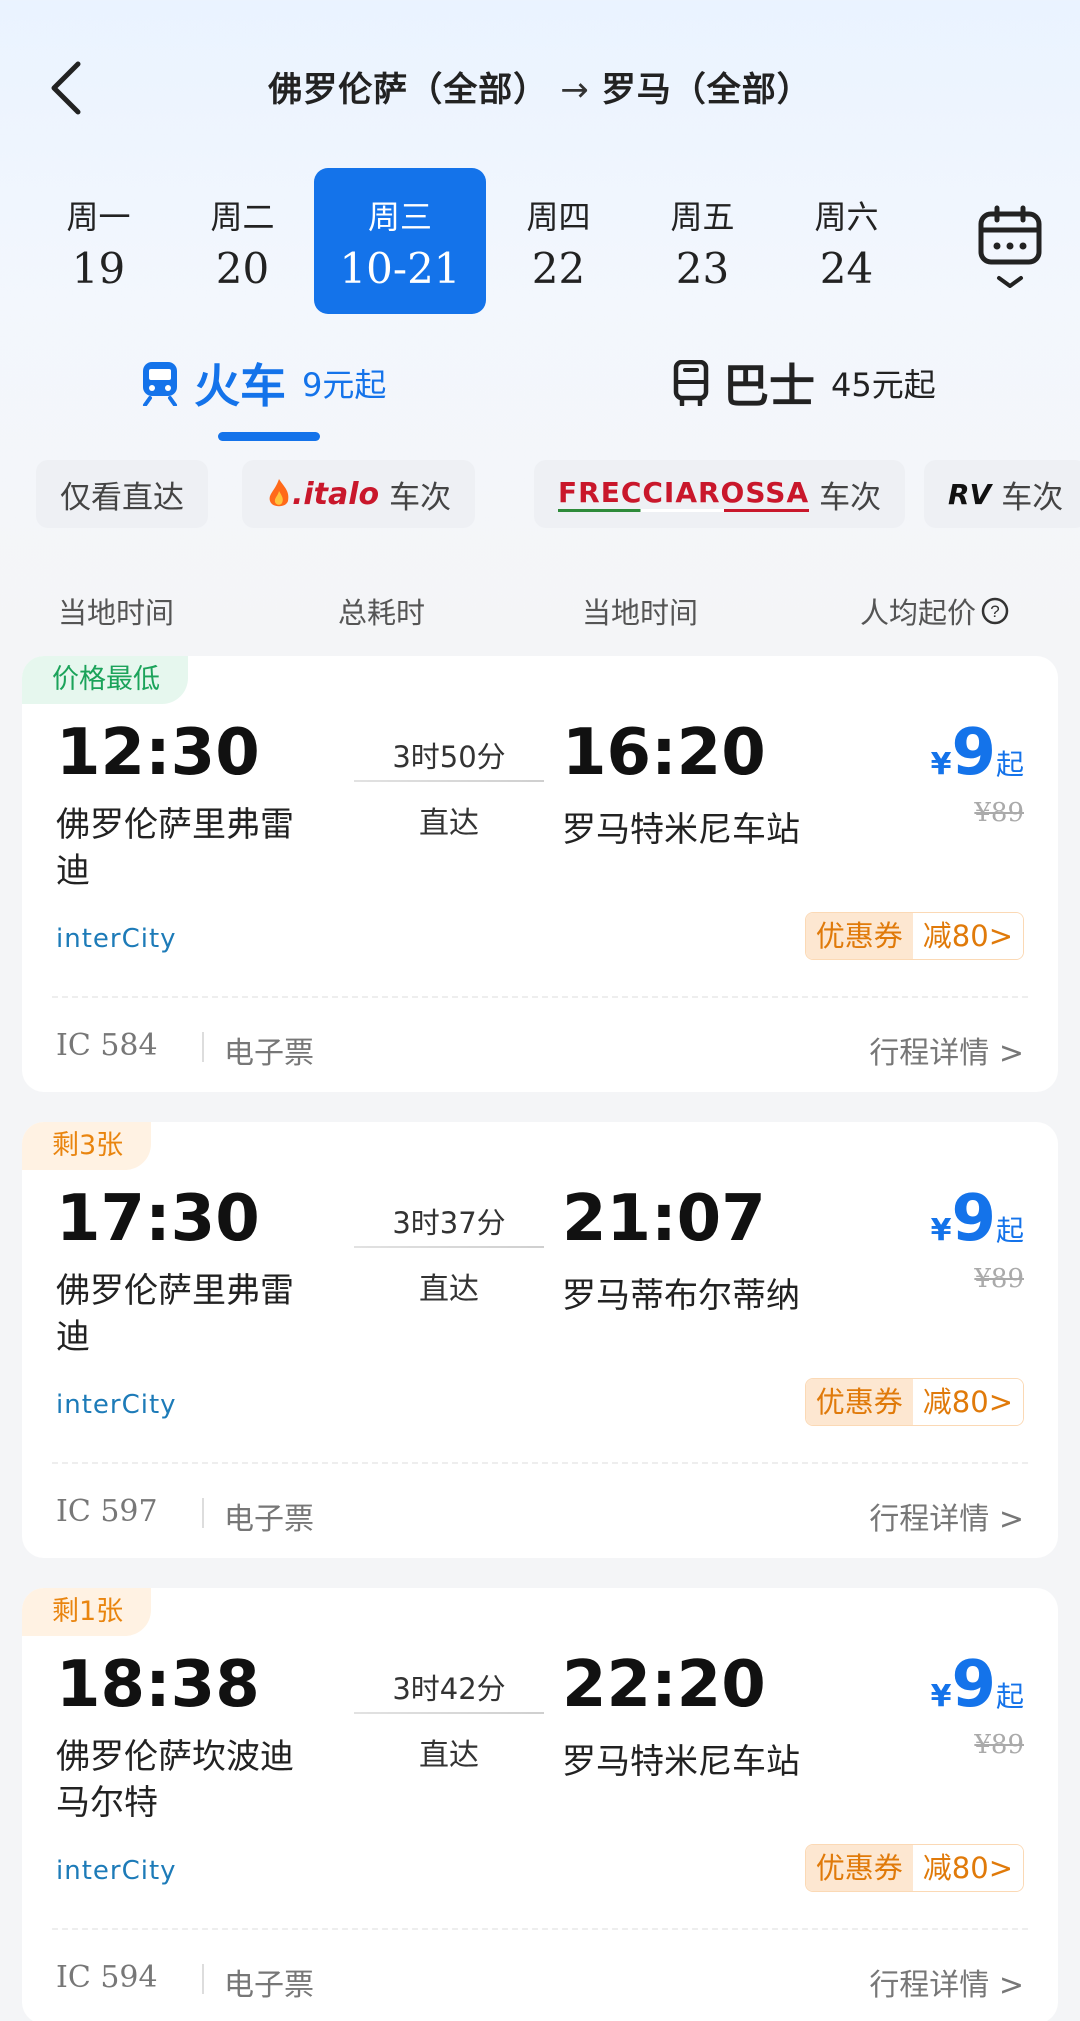 The height and width of the screenshot is (2021, 1080). What do you see at coordinates (967, 1868) in the screenshot?
I see `coupon-value: 减80>` at bounding box center [967, 1868].